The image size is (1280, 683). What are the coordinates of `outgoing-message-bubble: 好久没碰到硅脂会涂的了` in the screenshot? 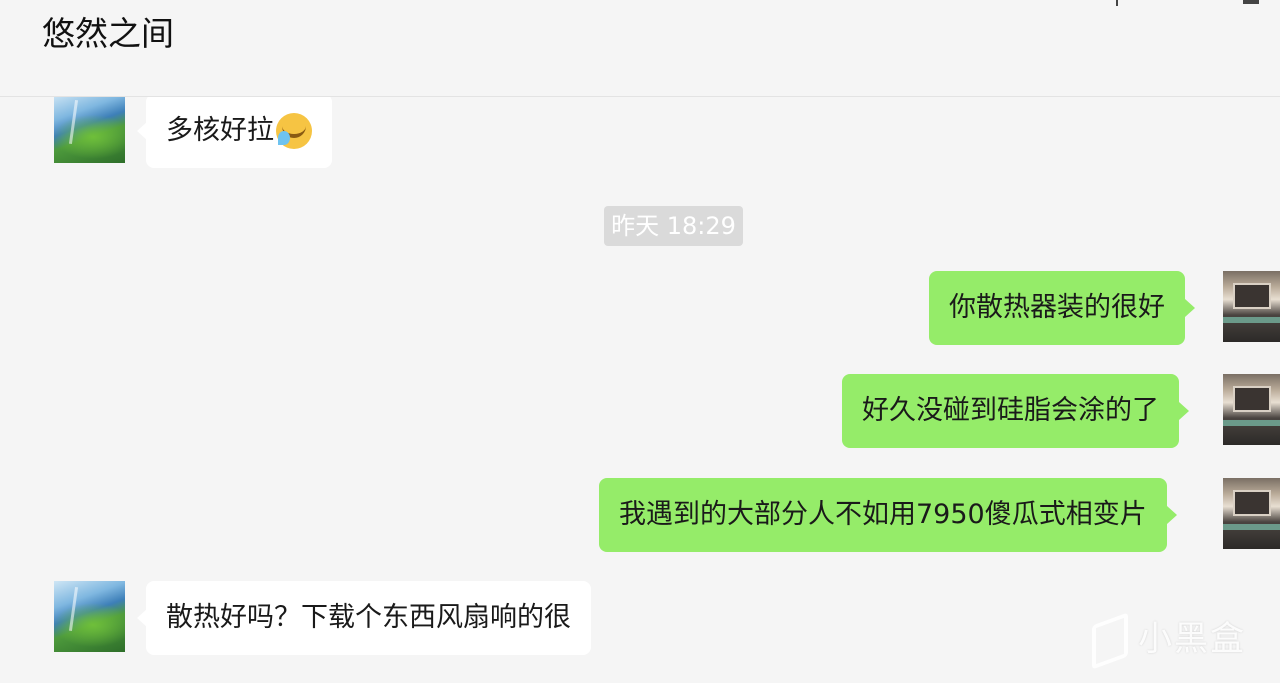 It's located at (1015, 411).